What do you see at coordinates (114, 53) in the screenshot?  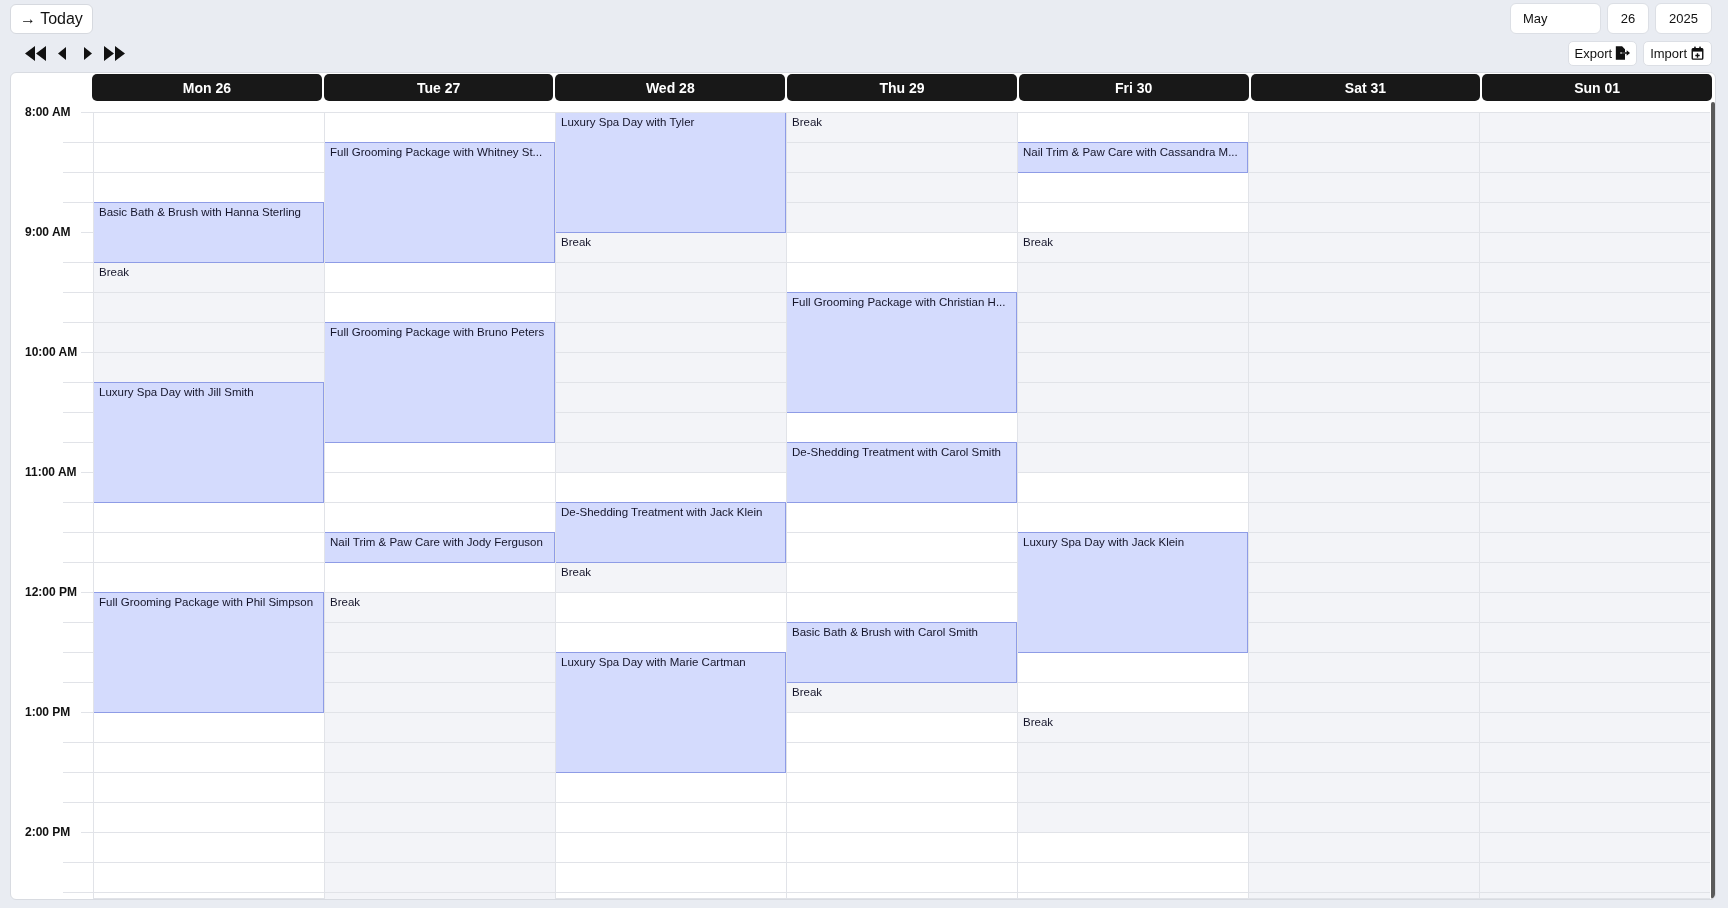 I see `double-right-triangle-icon` at bounding box center [114, 53].